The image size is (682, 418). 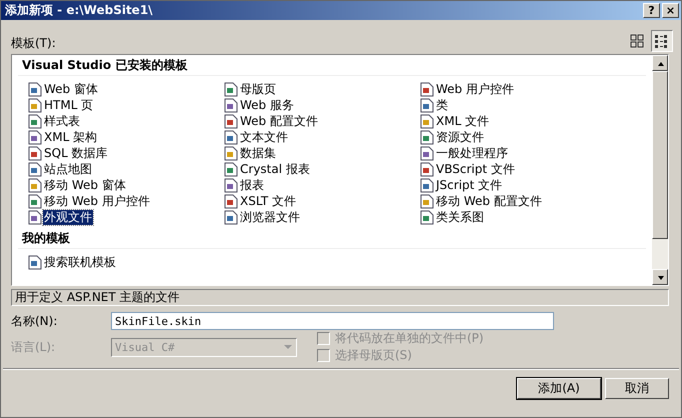 What do you see at coordinates (268, 201) in the screenshot?
I see `template-item: XSLT 文件` at bounding box center [268, 201].